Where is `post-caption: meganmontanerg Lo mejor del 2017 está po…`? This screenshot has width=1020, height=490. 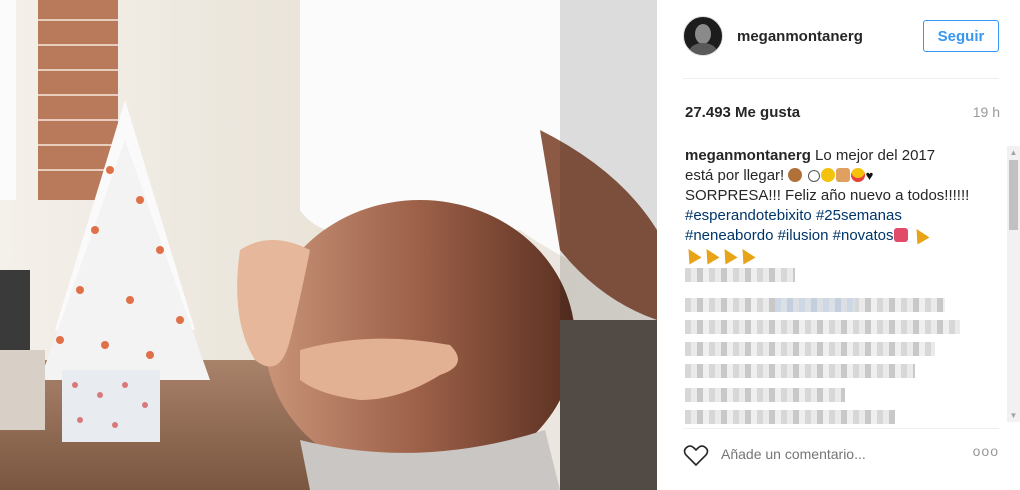 post-caption: meganmontanerg Lo mejor del 2017 está po… is located at coordinates (833, 206).